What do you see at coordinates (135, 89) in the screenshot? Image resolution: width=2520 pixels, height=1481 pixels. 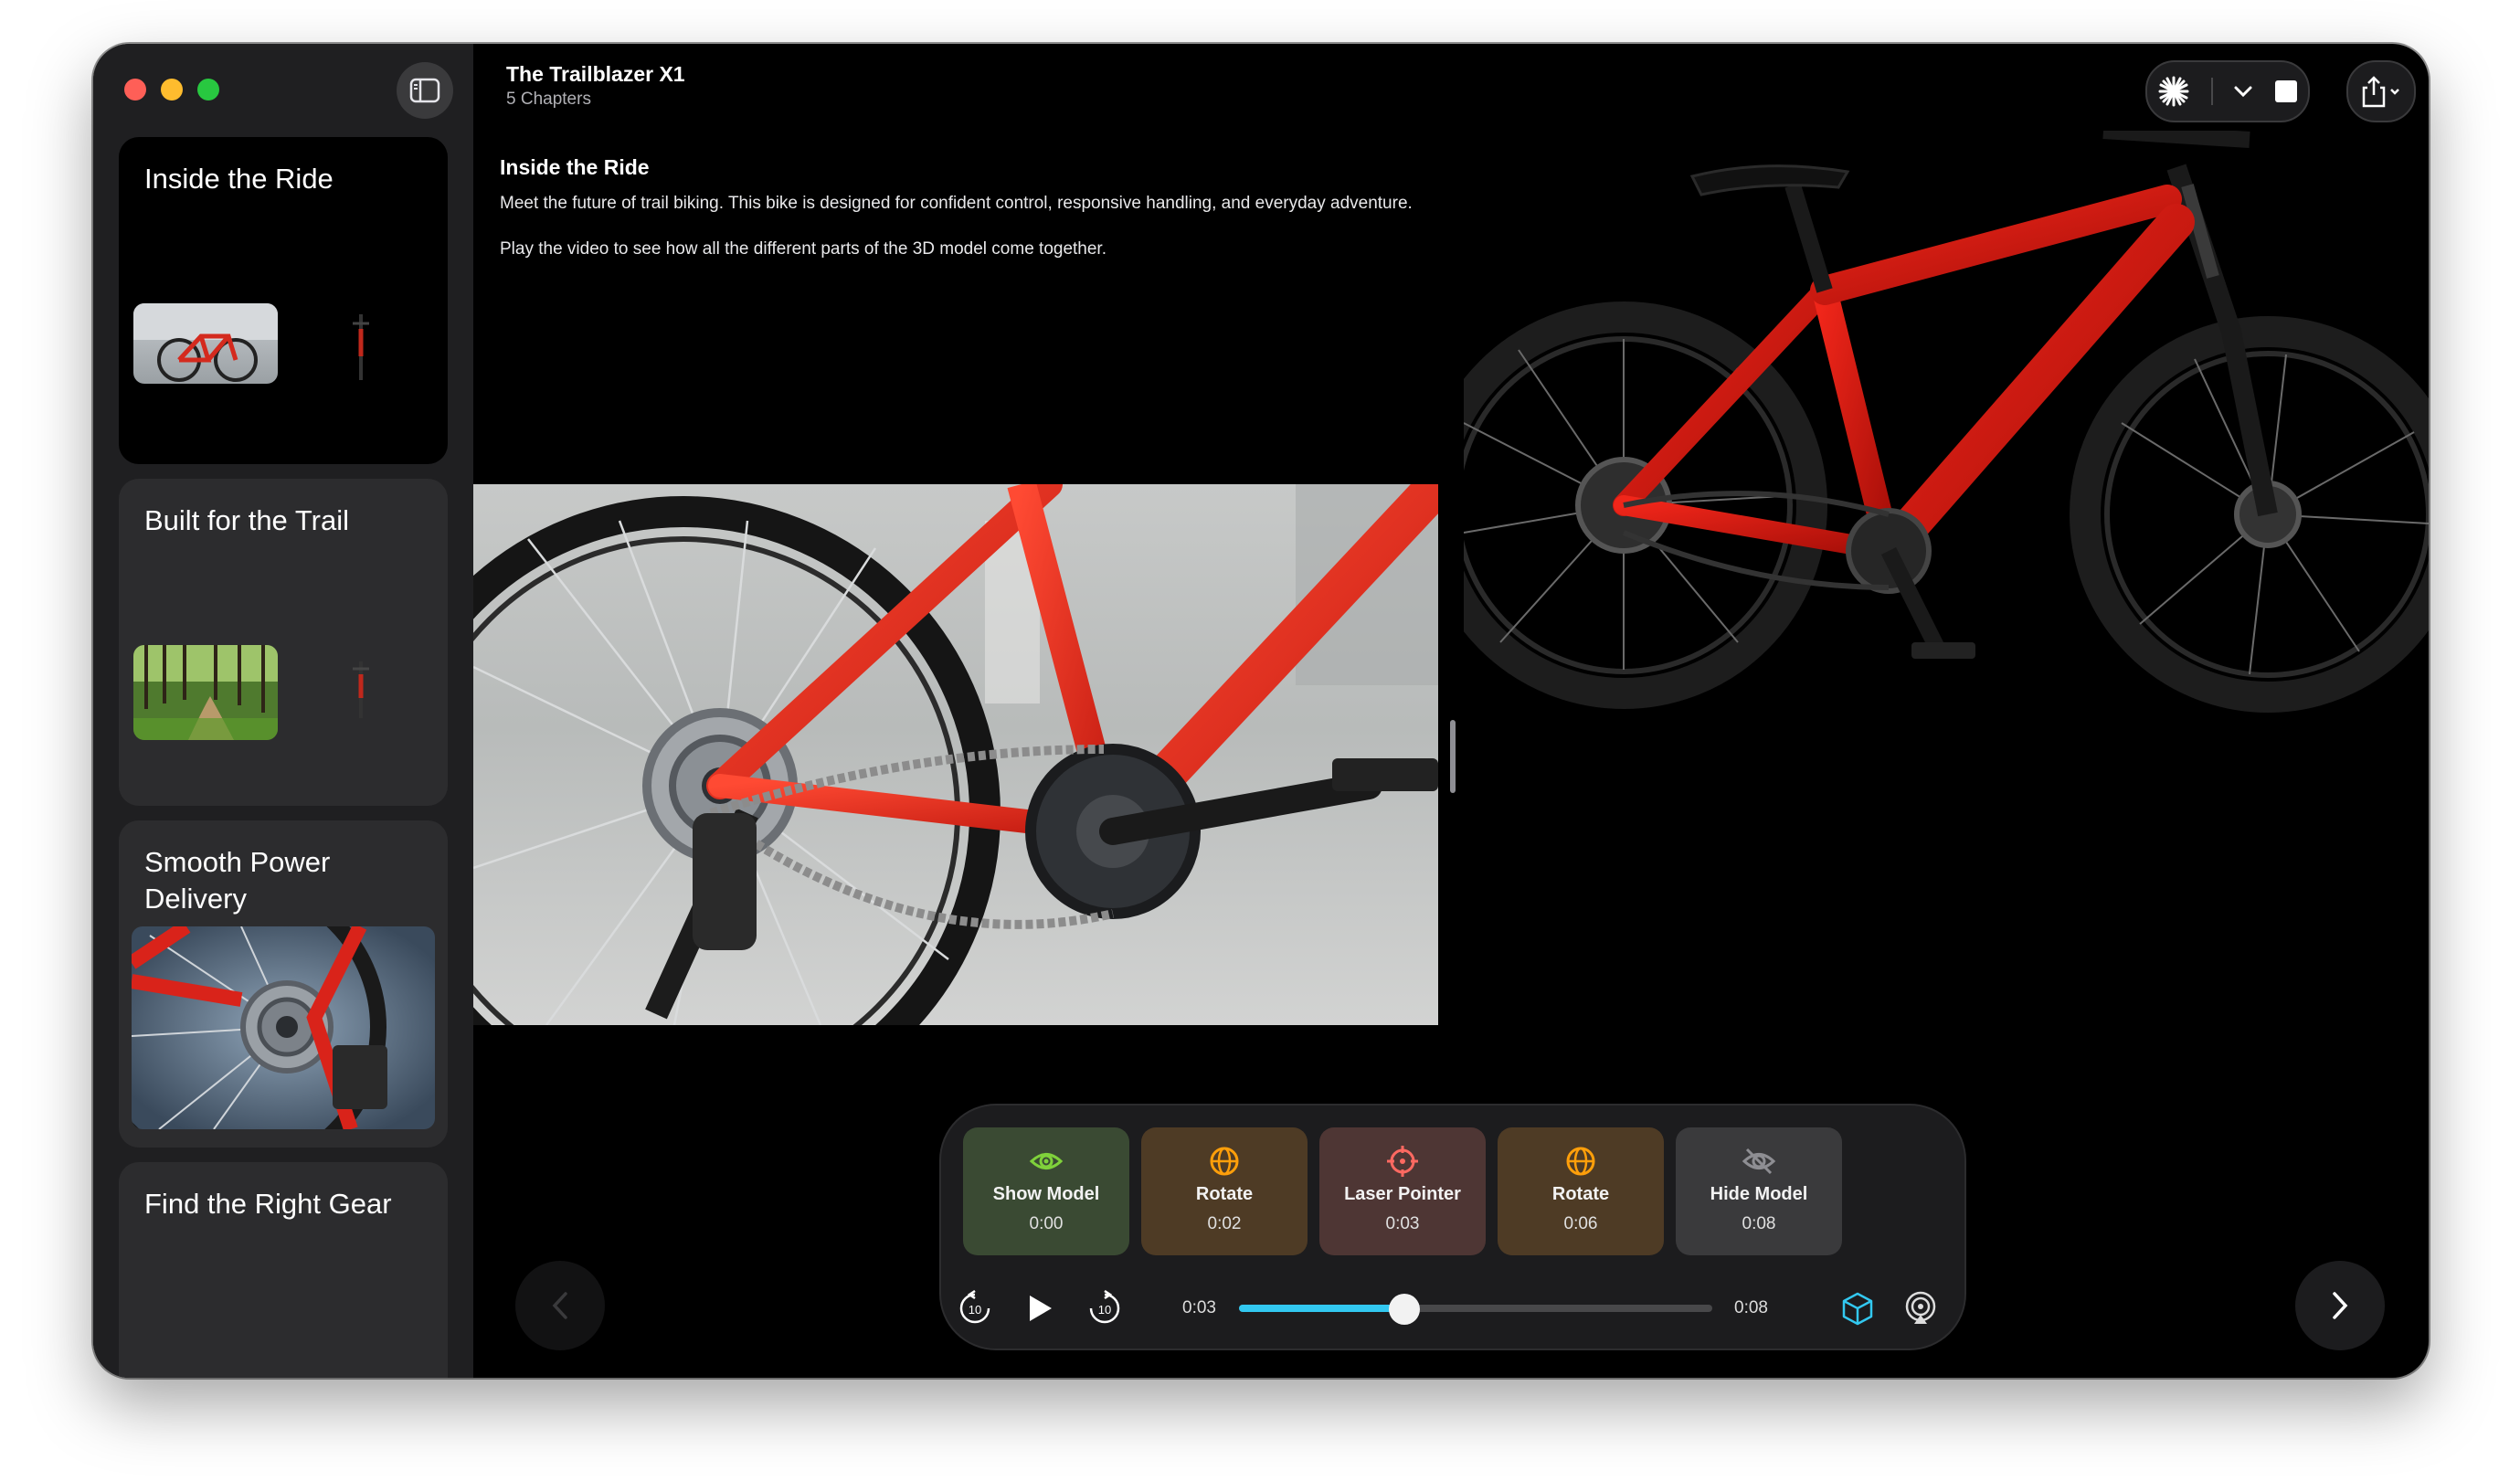 I see `close-window-button` at bounding box center [135, 89].